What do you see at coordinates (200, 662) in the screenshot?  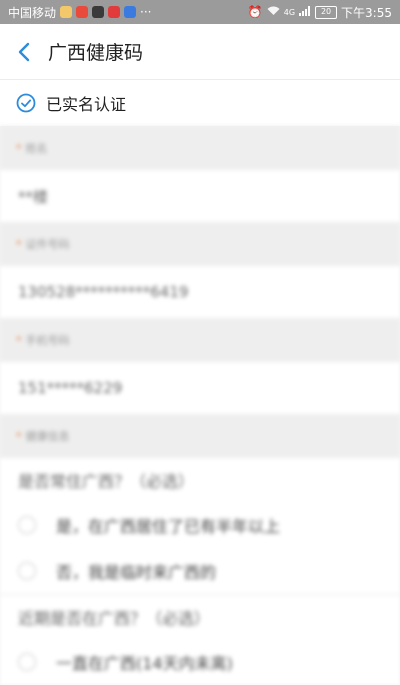 I see `recent-always-option: 一直在广西(14天内未离)` at bounding box center [200, 662].